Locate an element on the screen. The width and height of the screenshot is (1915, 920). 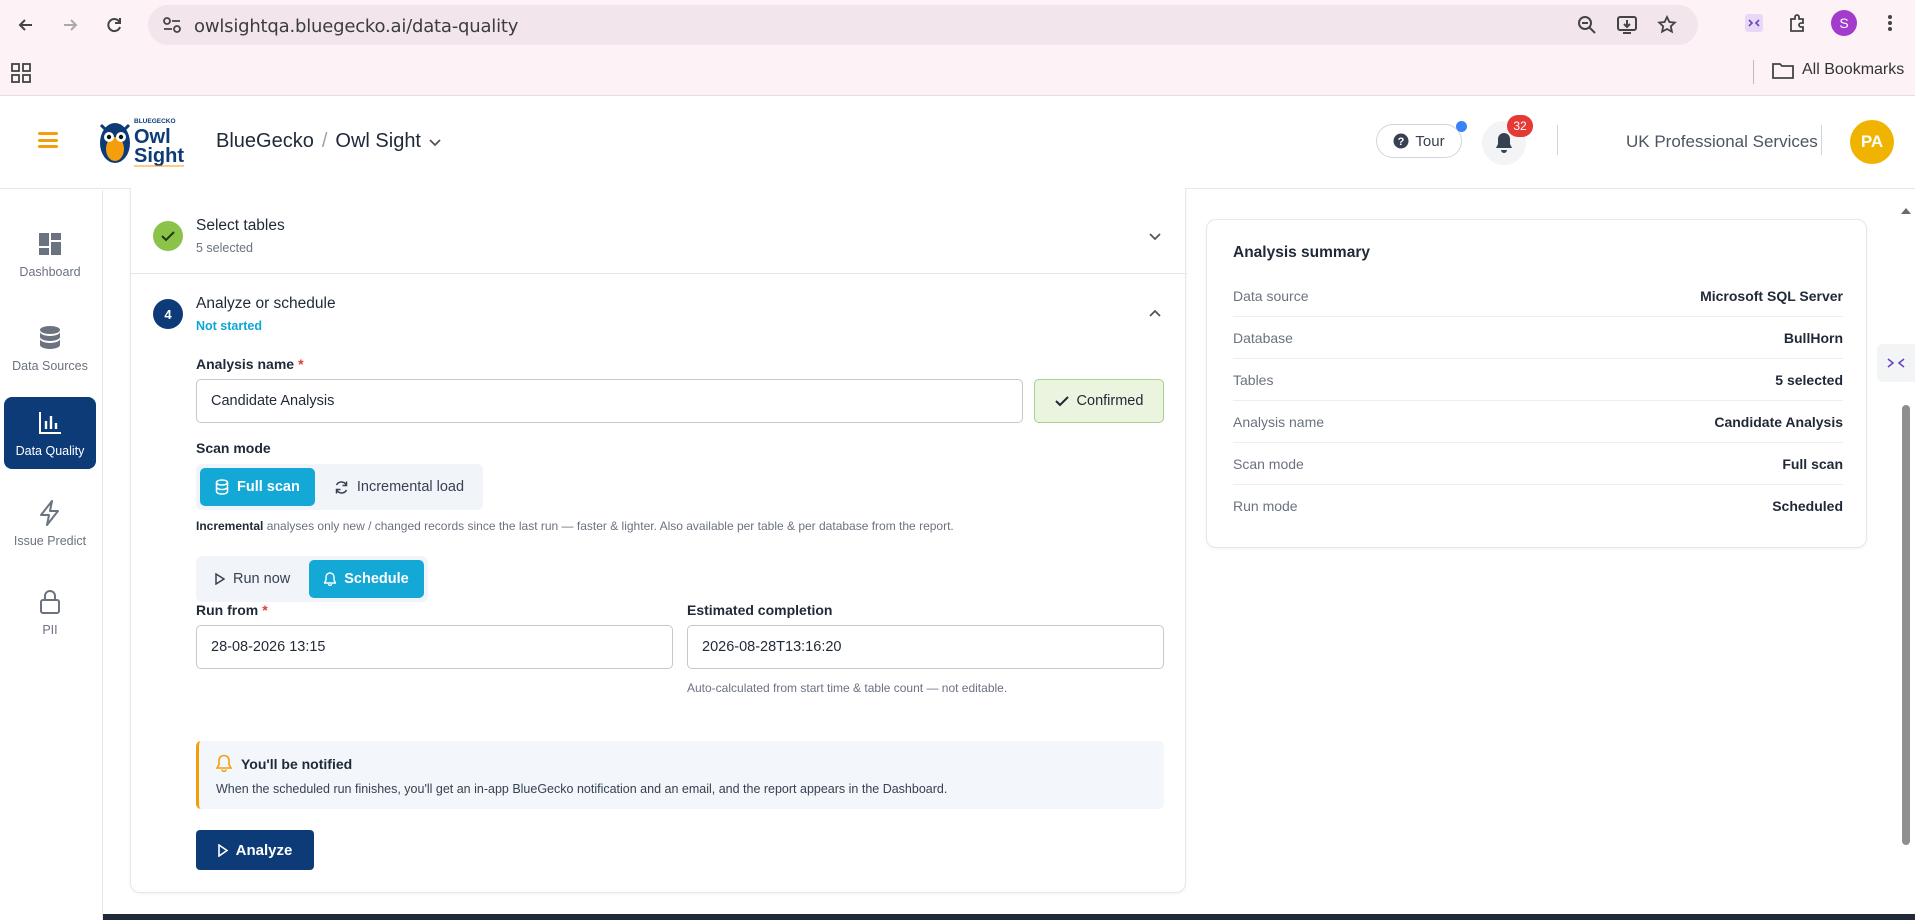
forward-arrow-icon is located at coordinates (70, 25).